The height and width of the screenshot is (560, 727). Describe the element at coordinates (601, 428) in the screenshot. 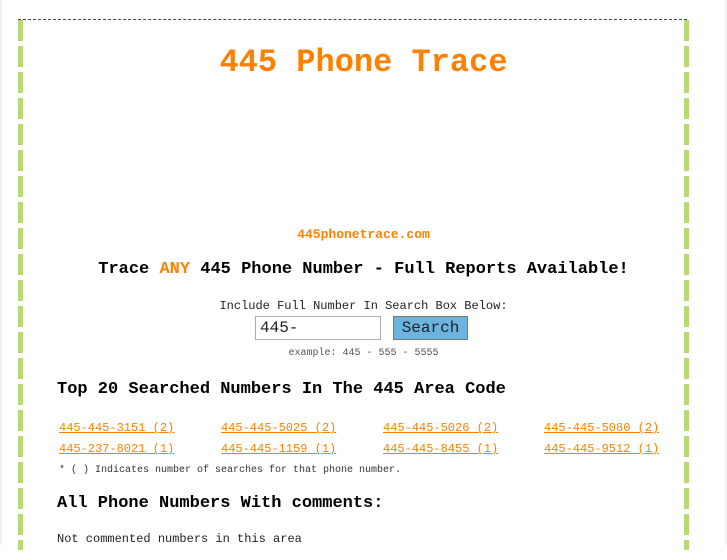

I see `number-link: 445-445-5080 (2)` at that location.